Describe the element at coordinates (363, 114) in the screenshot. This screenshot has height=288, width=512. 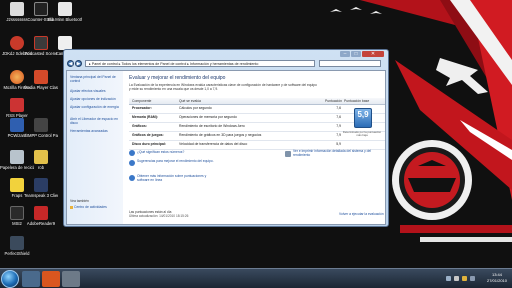
I see `base-score-value: 5,9` at that location.